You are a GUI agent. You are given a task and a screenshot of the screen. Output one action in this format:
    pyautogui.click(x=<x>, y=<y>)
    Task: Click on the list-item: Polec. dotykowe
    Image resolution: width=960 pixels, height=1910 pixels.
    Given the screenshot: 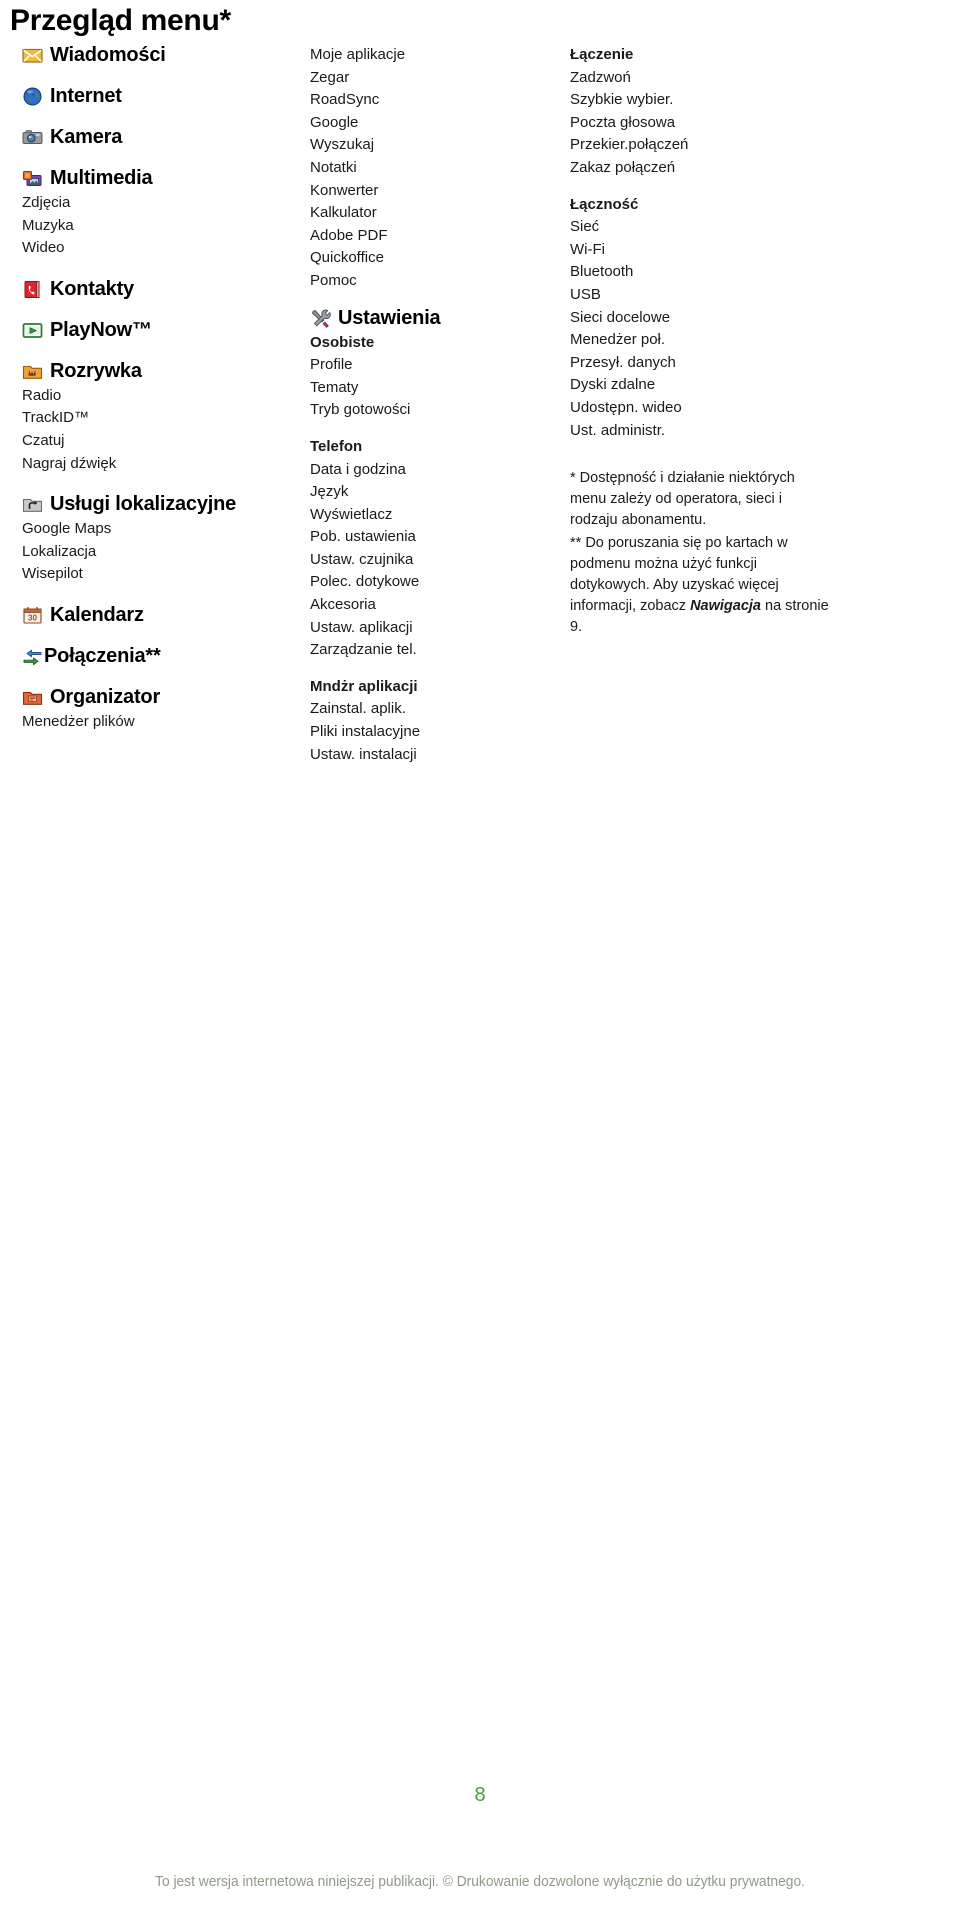 What is the action you would take?
    pyautogui.click(x=430, y=582)
    